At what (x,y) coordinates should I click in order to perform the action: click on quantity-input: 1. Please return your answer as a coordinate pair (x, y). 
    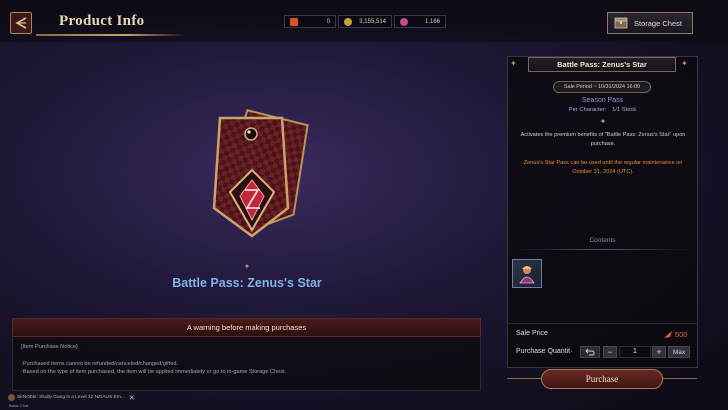
    Looking at the image, I should click on (635, 352).